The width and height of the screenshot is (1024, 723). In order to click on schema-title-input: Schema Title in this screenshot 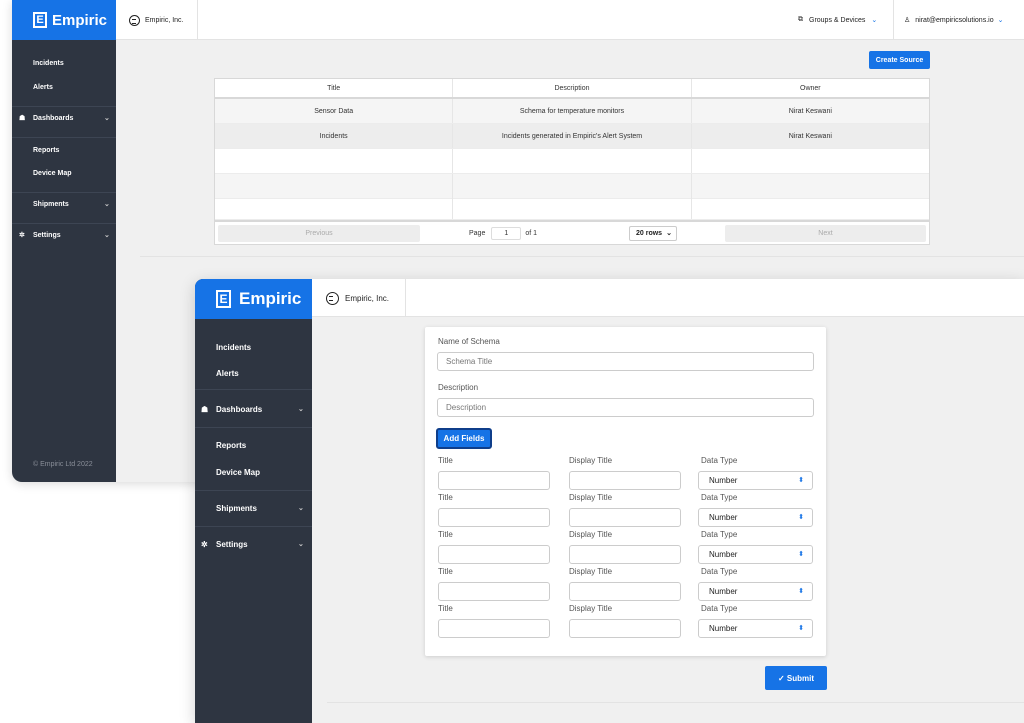, I will do `click(625, 361)`.